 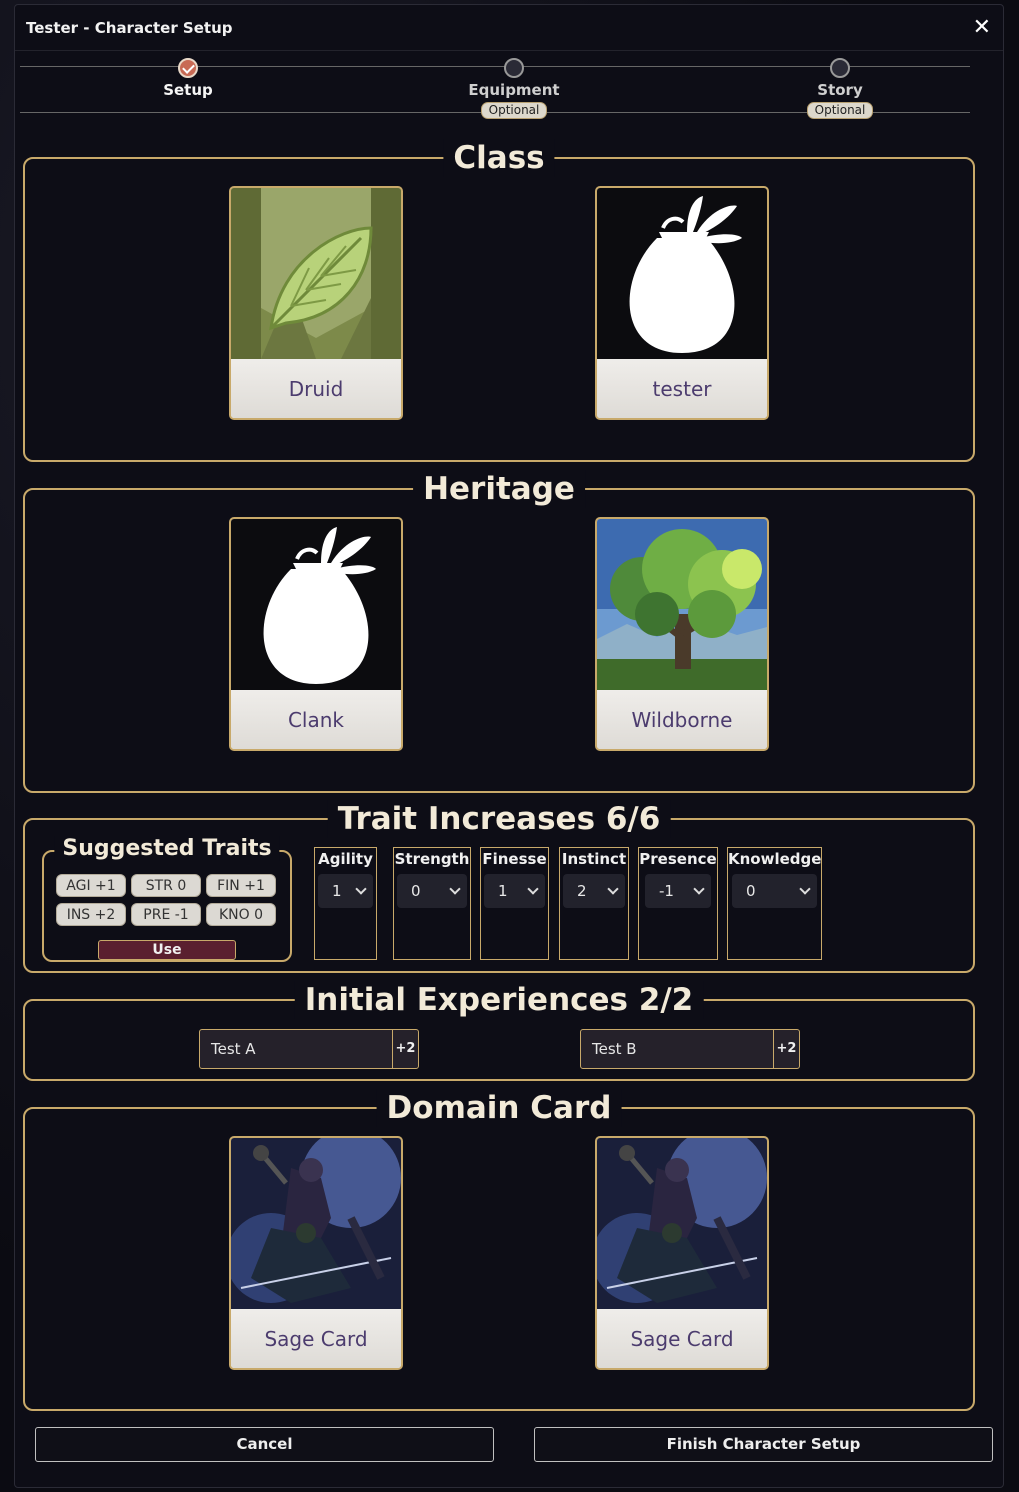 I want to click on experience-field: Test B +2, so click(x=690, y=1049).